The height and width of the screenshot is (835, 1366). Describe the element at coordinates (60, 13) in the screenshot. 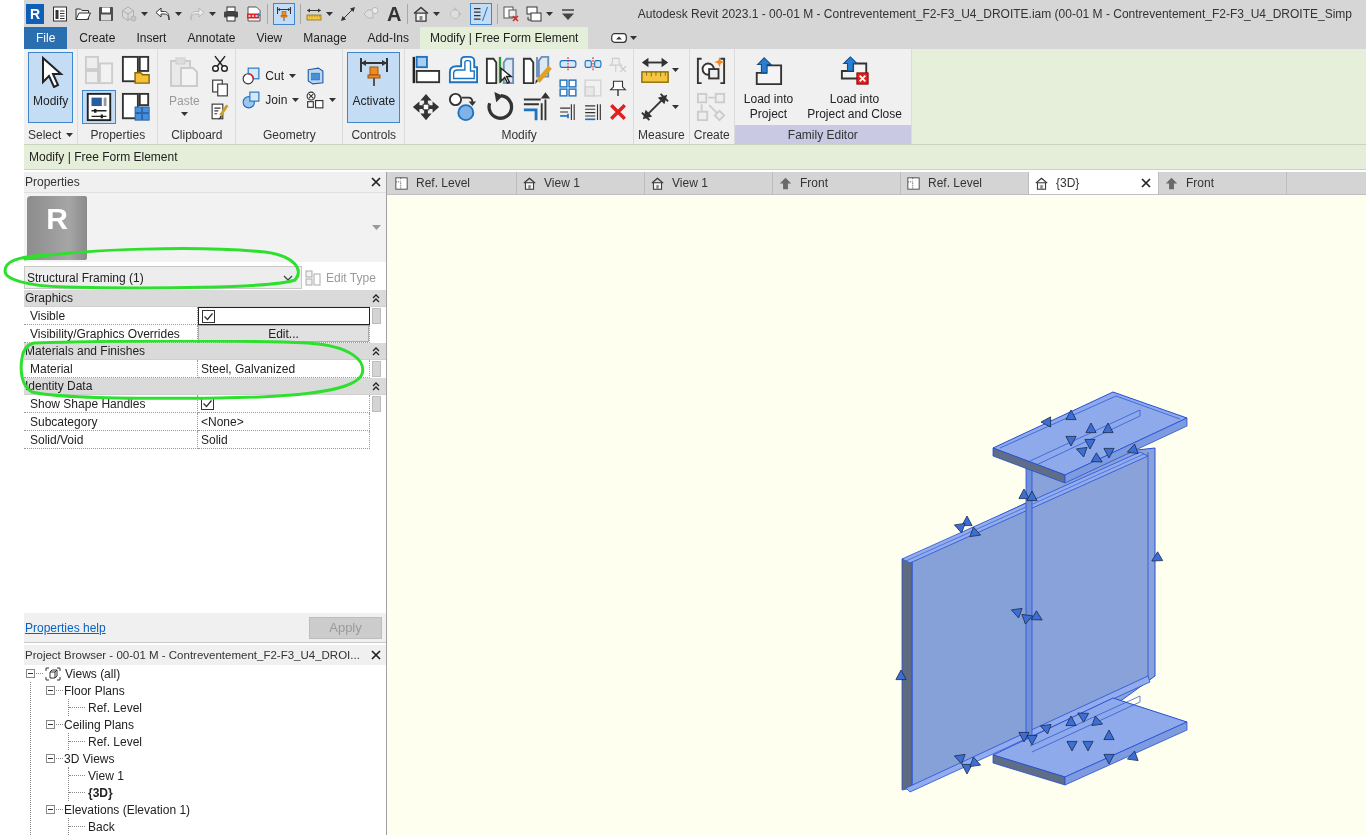

I see `window-list-icon` at that location.